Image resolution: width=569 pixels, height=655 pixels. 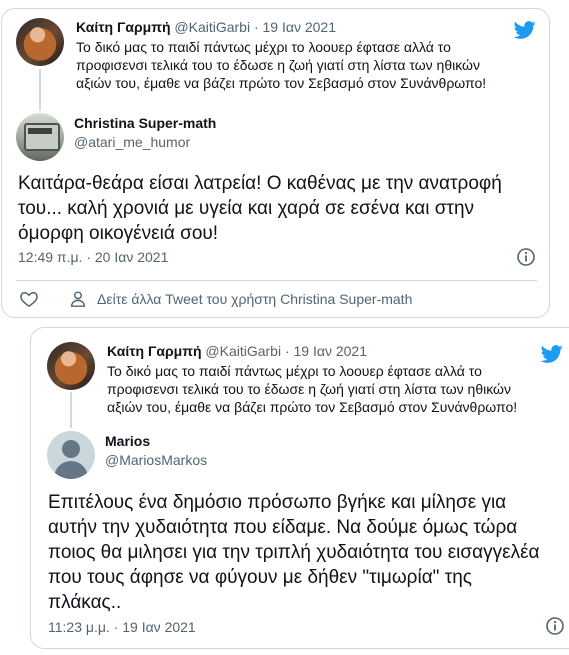 What do you see at coordinates (93, 257) in the screenshot?
I see `reply-timestamp: 12:49 π.μ. · 20 Ιαν 2021` at bounding box center [93, 257].